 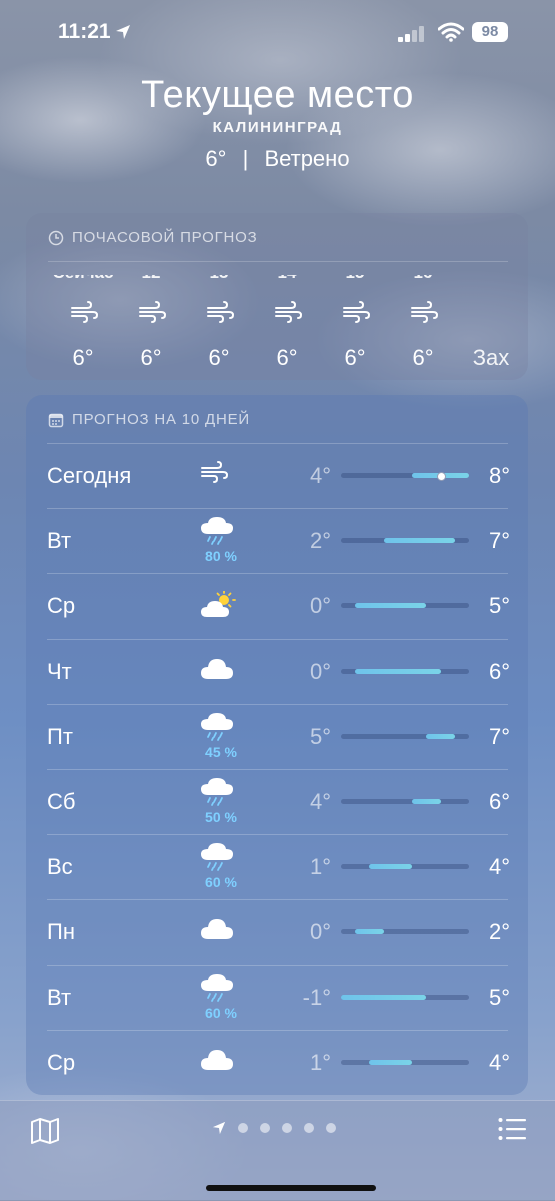 What do you see at coordinates (277, 540) in the screenshot?
I see `day-row: Вт 80 % 2° 7°` at bounding box center [277, 540].